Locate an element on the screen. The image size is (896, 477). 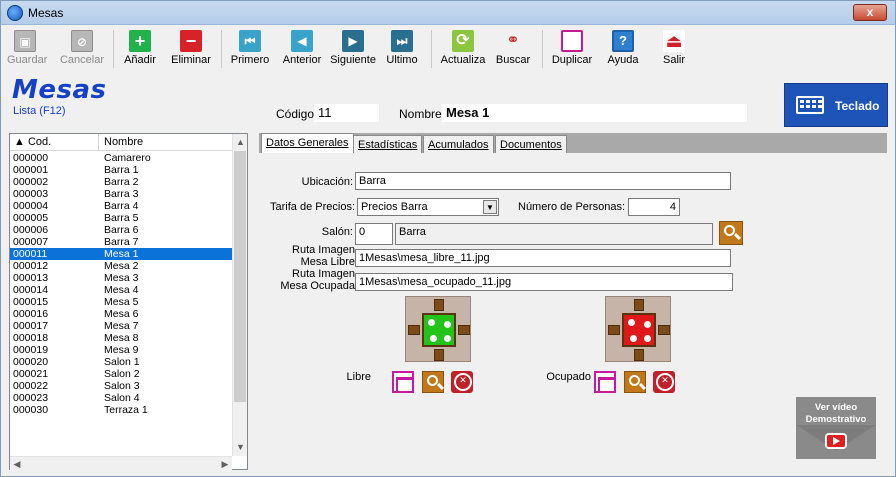
list-item-nombre: Barra 1 is located at coordinates (121, 170).